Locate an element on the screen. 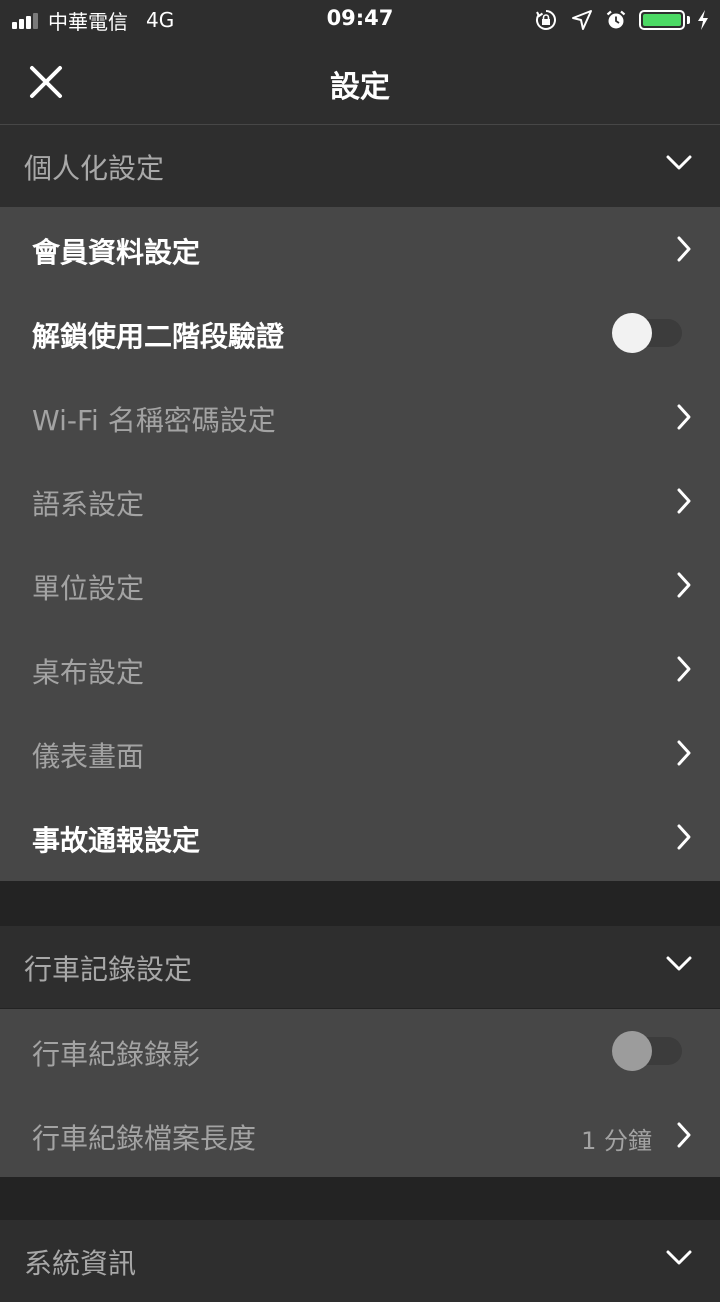 The image size is (720, 1302). section-title: 行車記錄設定 is located at coordinates (108, 969).